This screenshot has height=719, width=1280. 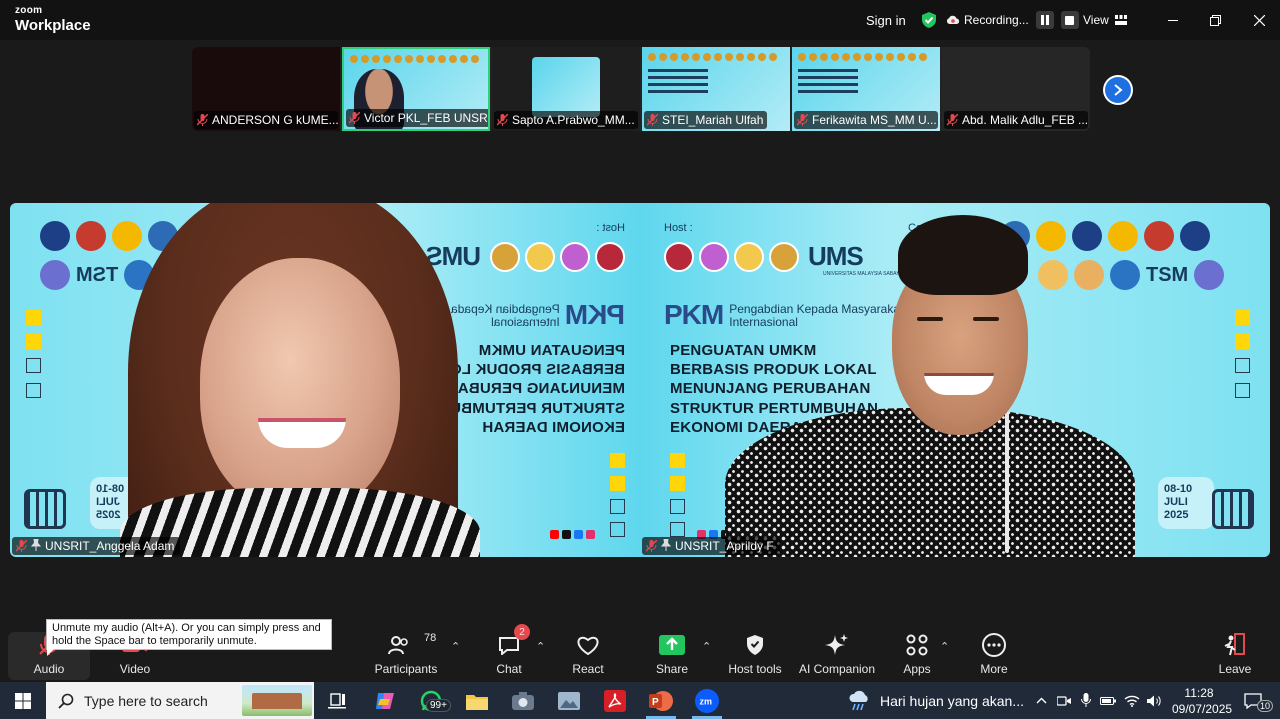 I want to click on date-year: 2025, so click(x=1176, y=515).